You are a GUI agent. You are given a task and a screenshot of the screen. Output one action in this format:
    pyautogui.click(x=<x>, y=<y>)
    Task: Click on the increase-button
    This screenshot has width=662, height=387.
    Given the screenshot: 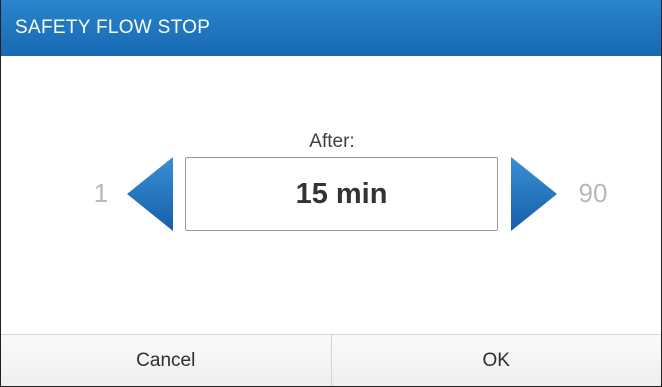 What is the action you would take?
    pyautogui.click(x=534, y=194)
    